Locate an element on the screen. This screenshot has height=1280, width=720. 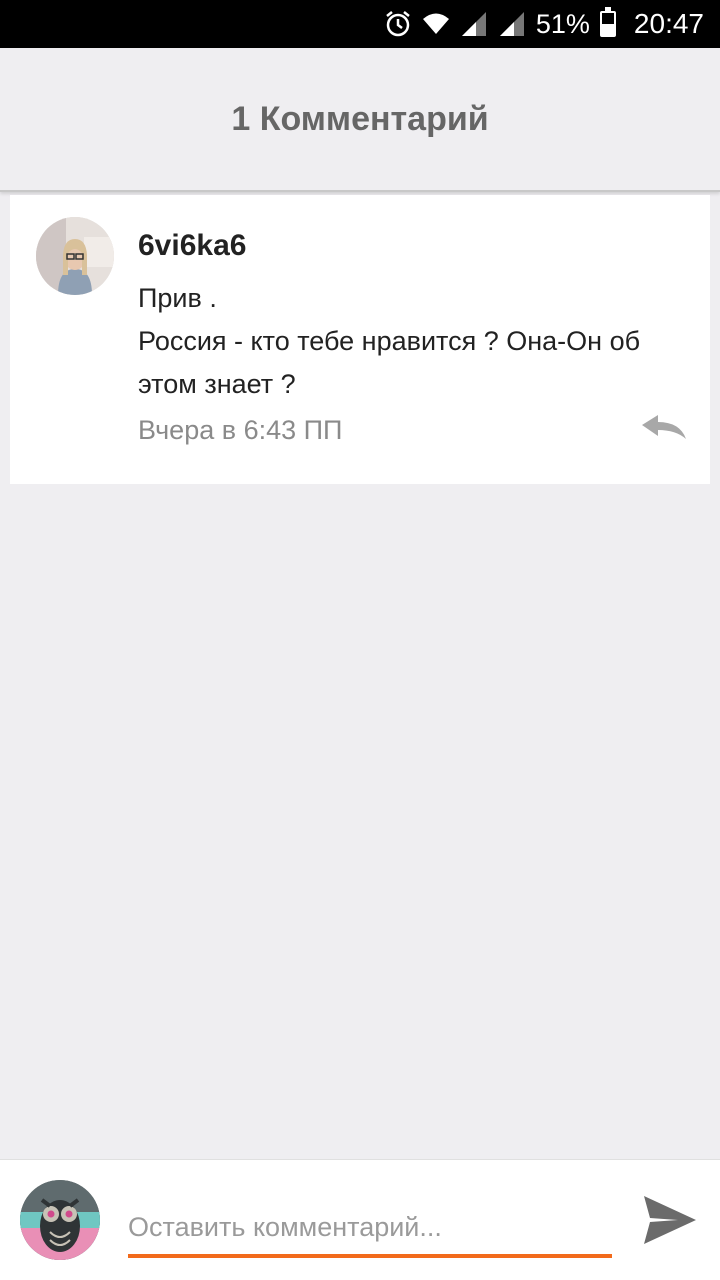
battery-percent: 51% is located at coordinates (562, 23).